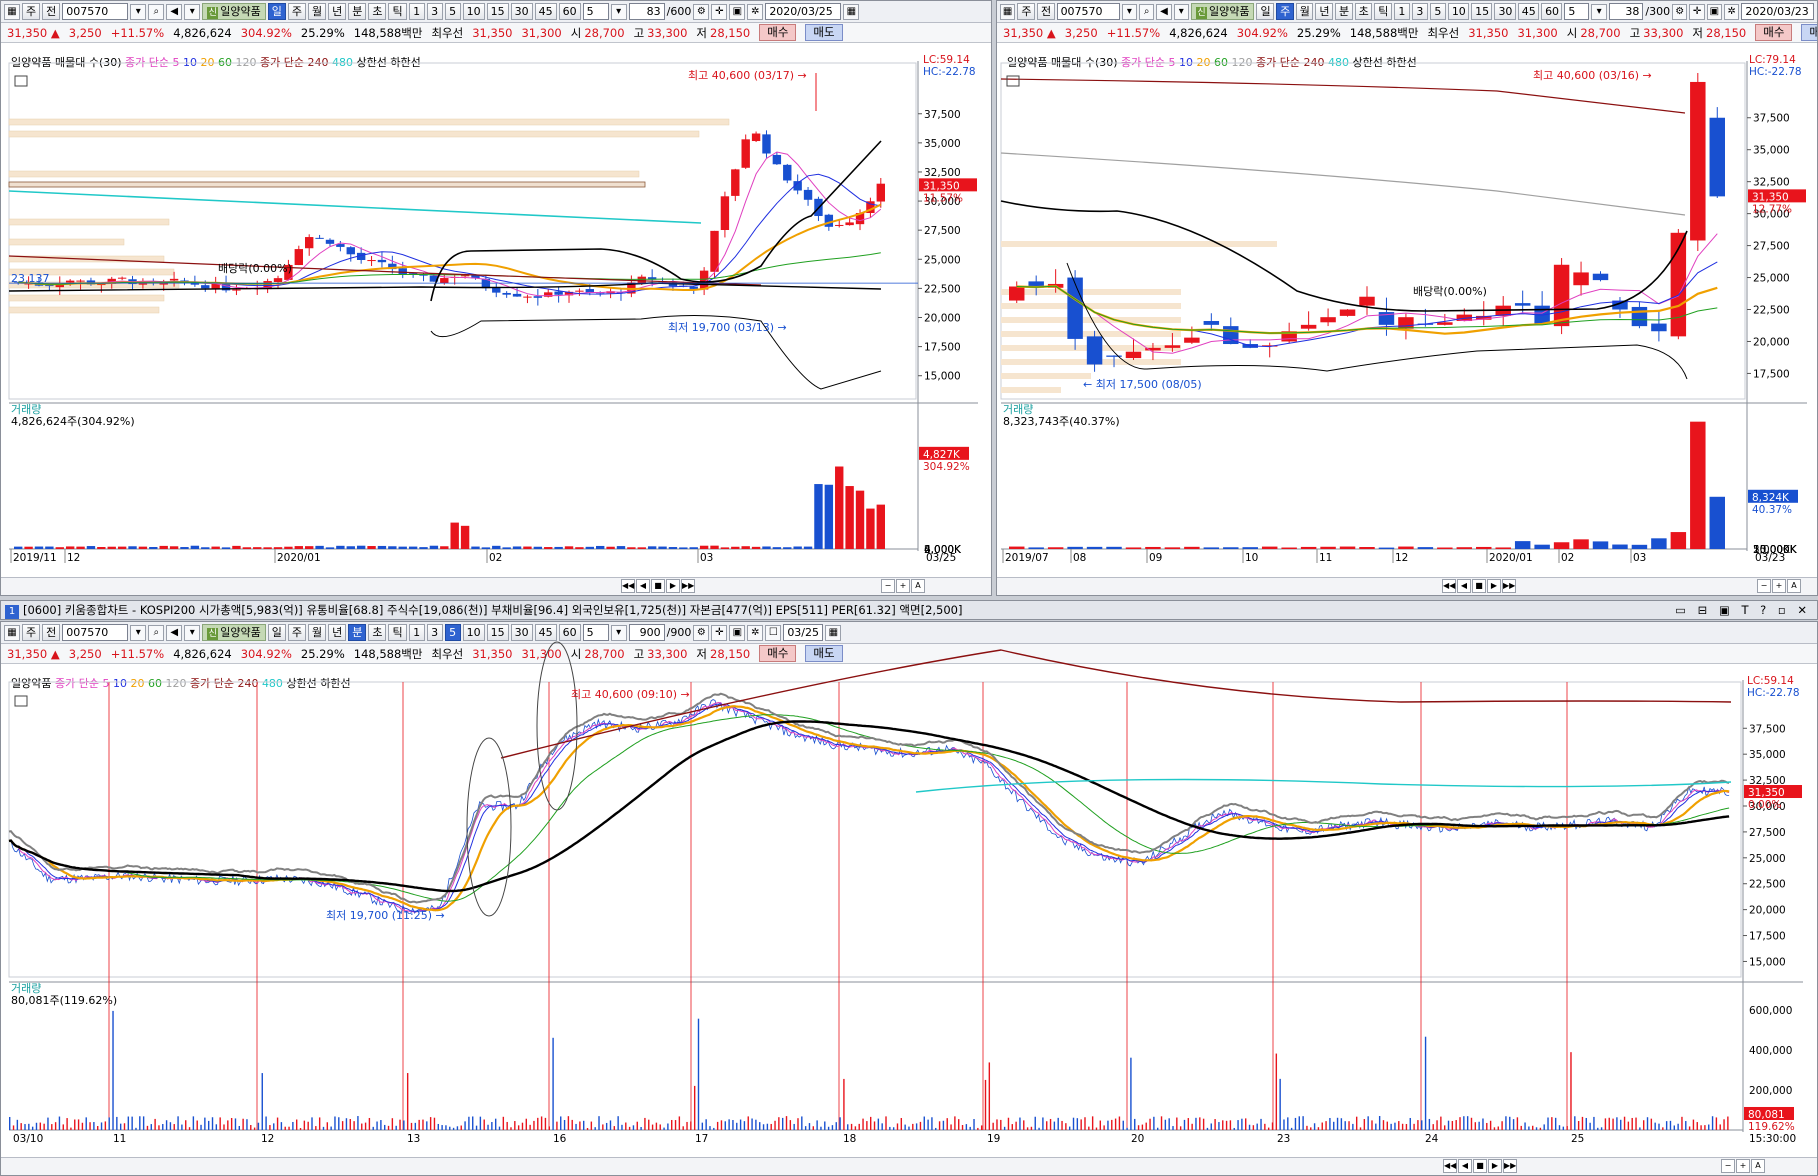 Image resolution: width=1818 pixels, height=1176 pixels. What do you see at coordinates (706, 558) in the screenshot?
I see `x-tick-label: 03` at bounding box center [706, 558].